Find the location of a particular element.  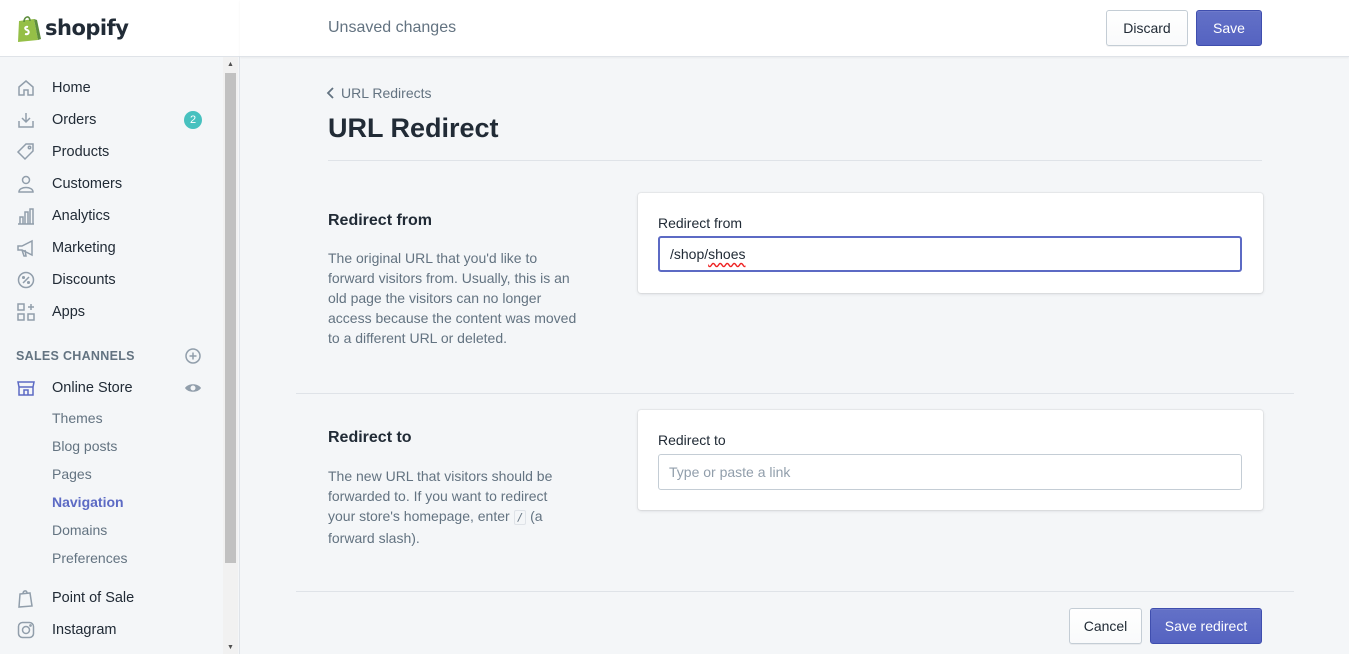

forward-slash-code: / is located at coordinates (520, 517).